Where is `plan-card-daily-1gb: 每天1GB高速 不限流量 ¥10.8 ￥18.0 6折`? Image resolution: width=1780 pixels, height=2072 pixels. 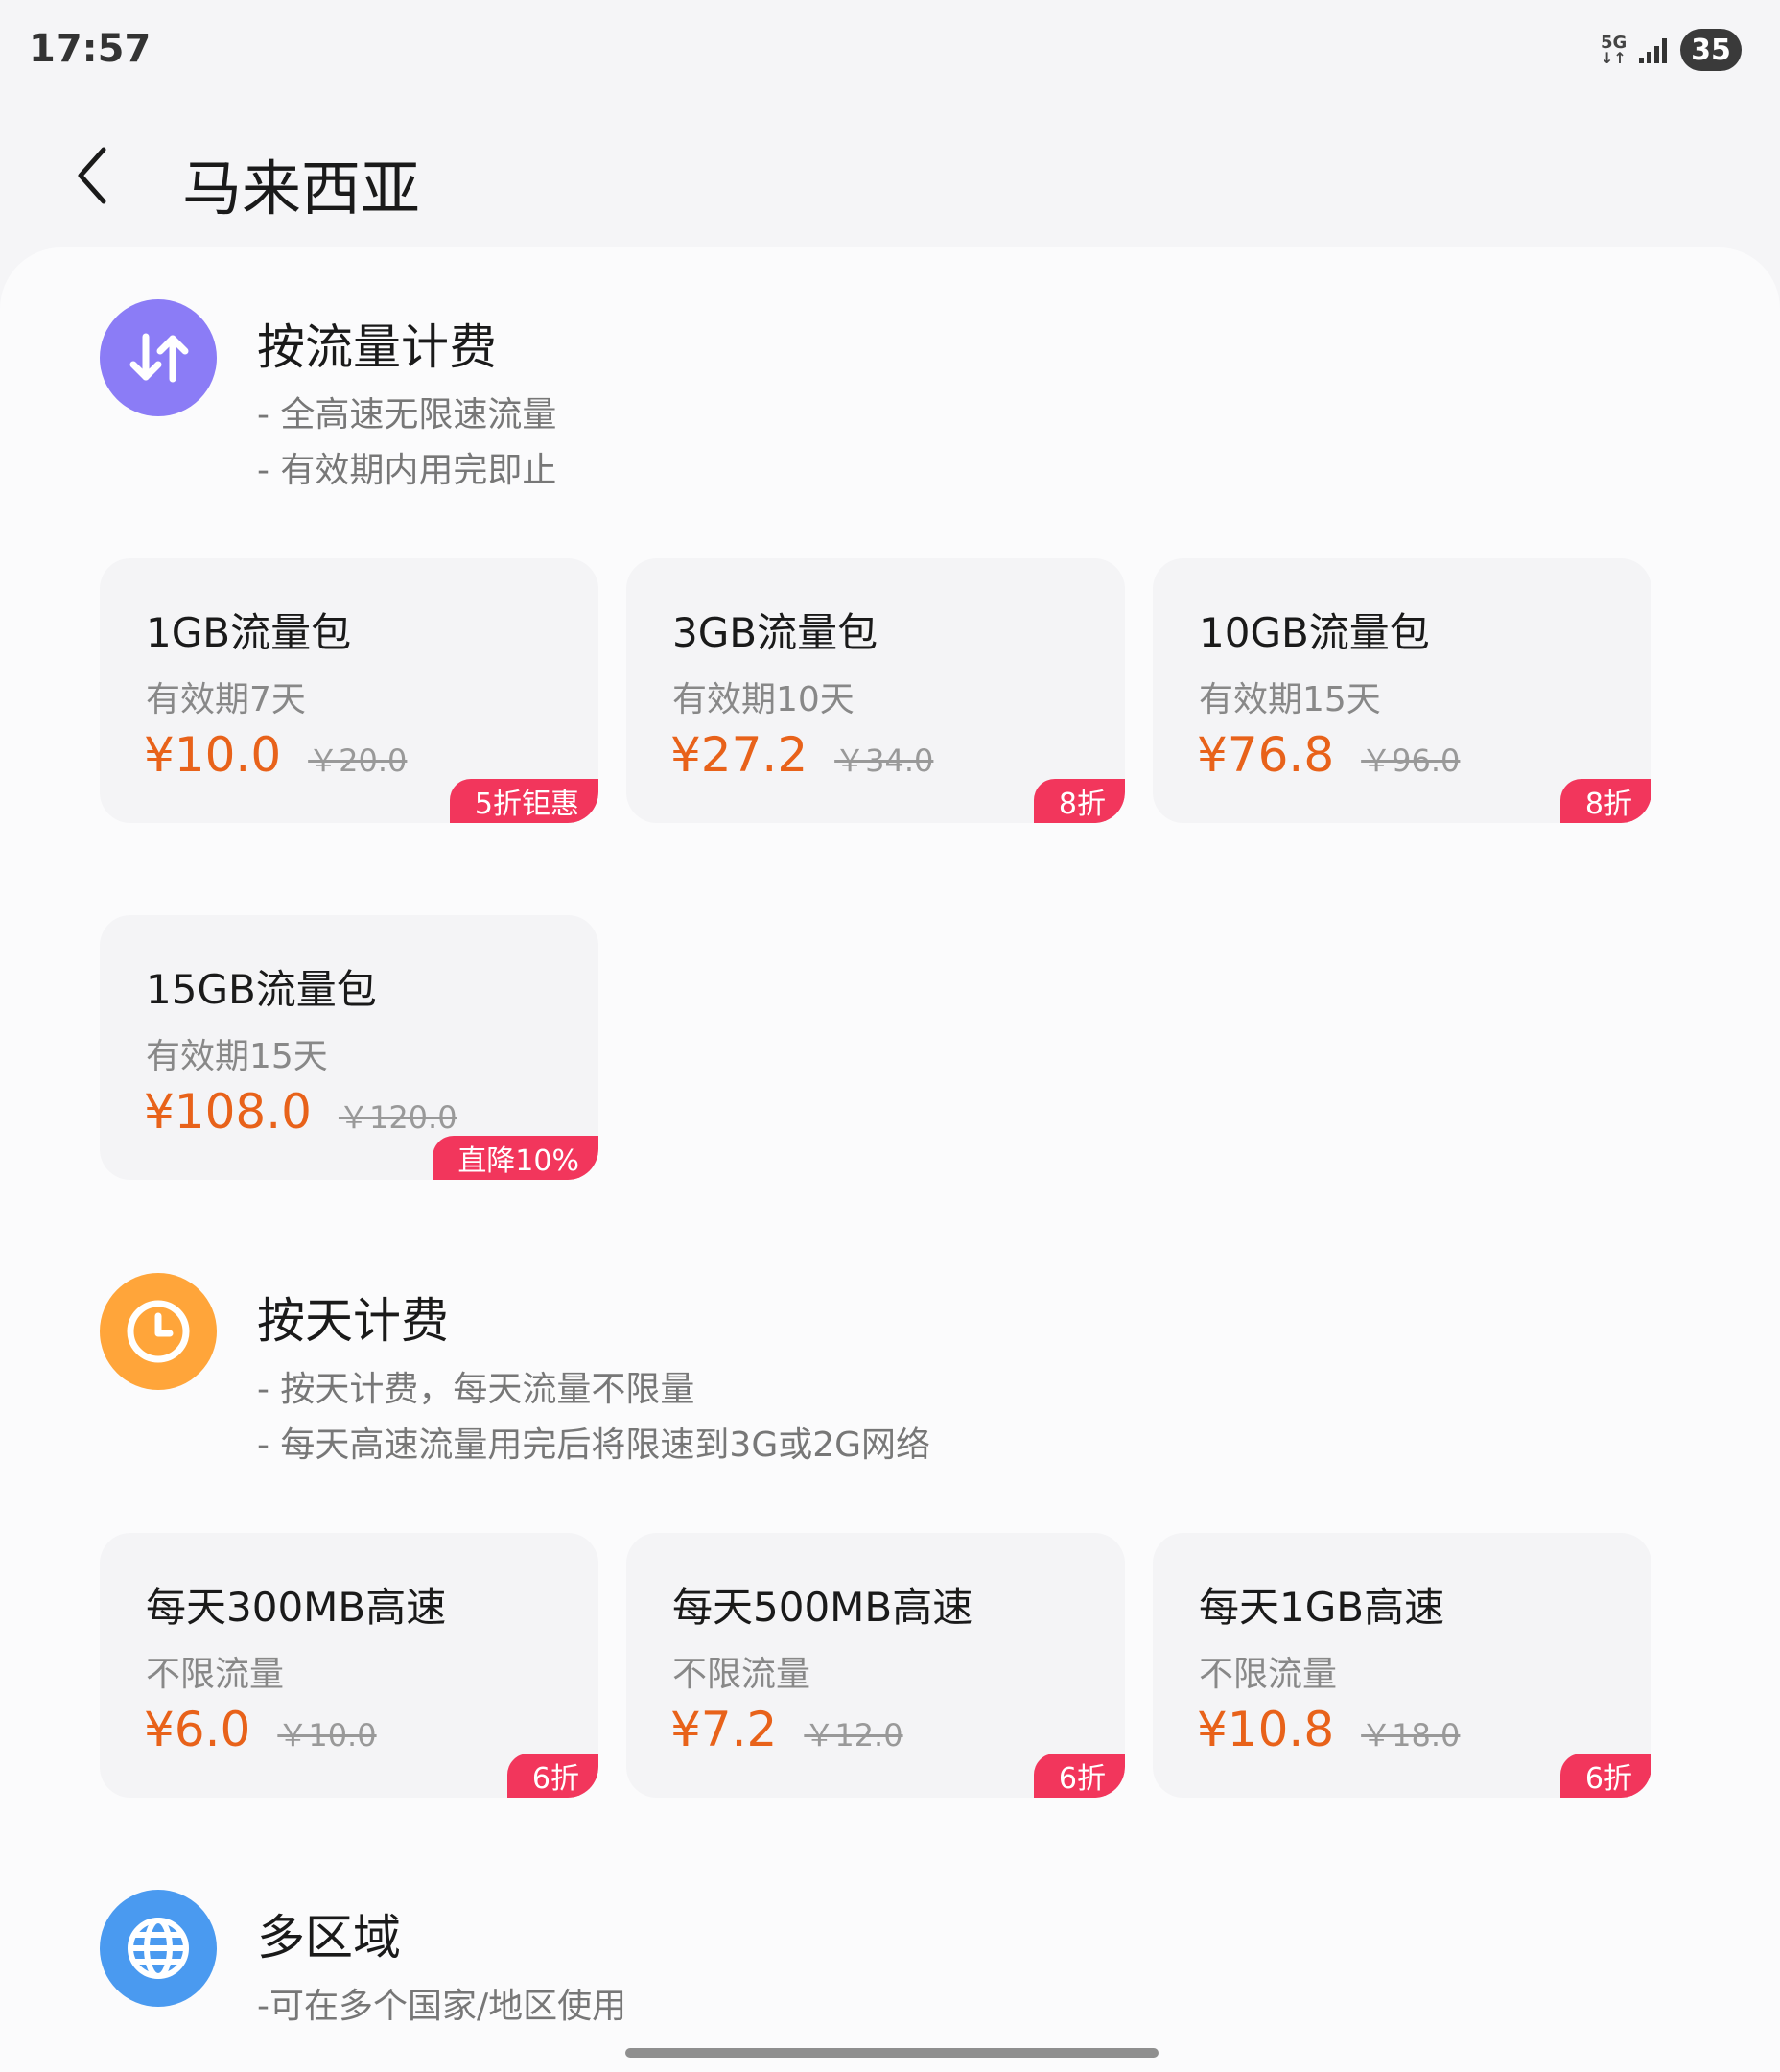
plan-card-daily-1gb: 每天1GB高速 不限流量 ¥10.8 ￥18.0 6折 is located at coordinates (1402, 1665).